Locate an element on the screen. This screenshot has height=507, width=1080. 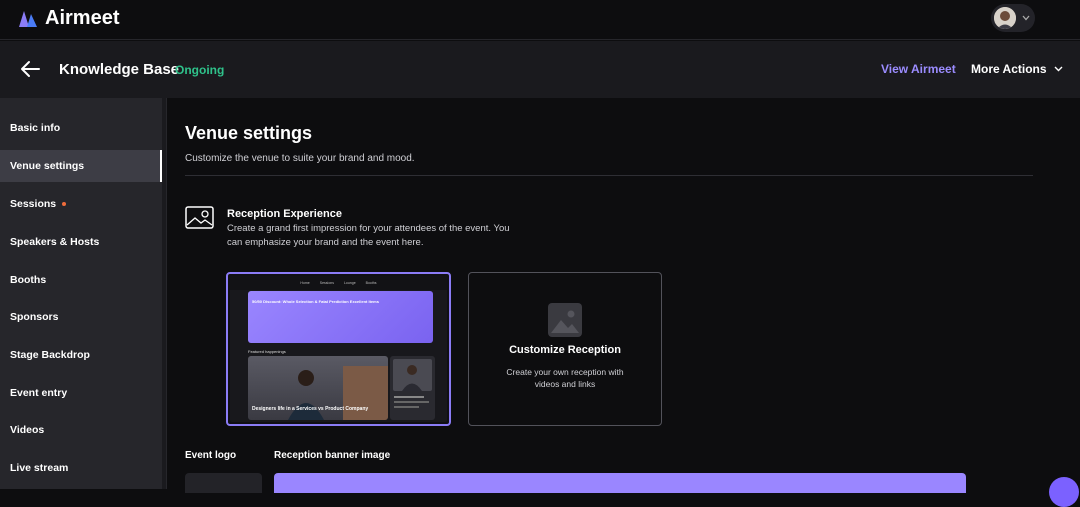
airmeet-logo: Airmeet is located at coordinates (68, 18).